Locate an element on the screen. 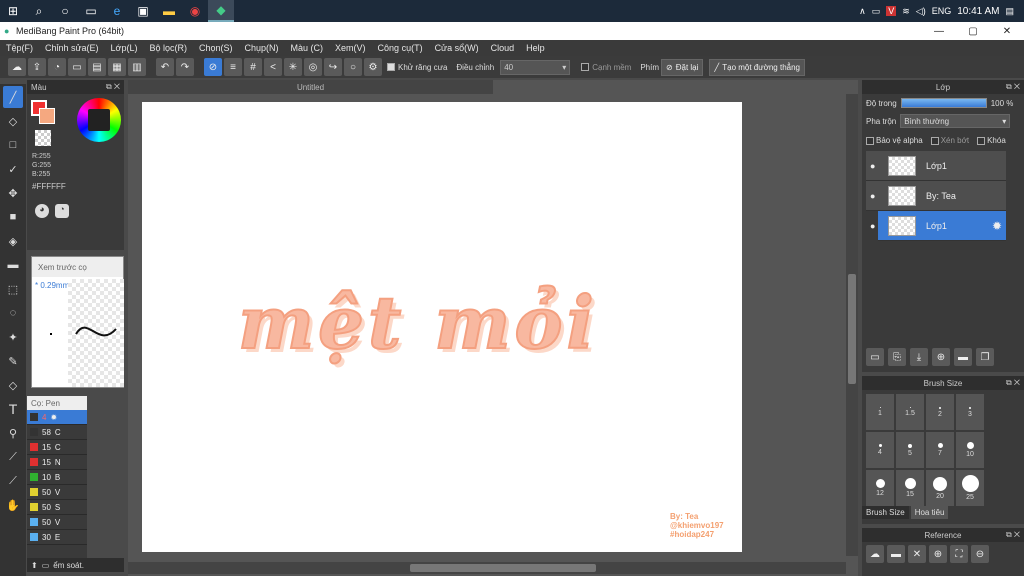 This screenshot has width=1024, height=576. transparent-color-swatch is located at coordinates (43, 138).